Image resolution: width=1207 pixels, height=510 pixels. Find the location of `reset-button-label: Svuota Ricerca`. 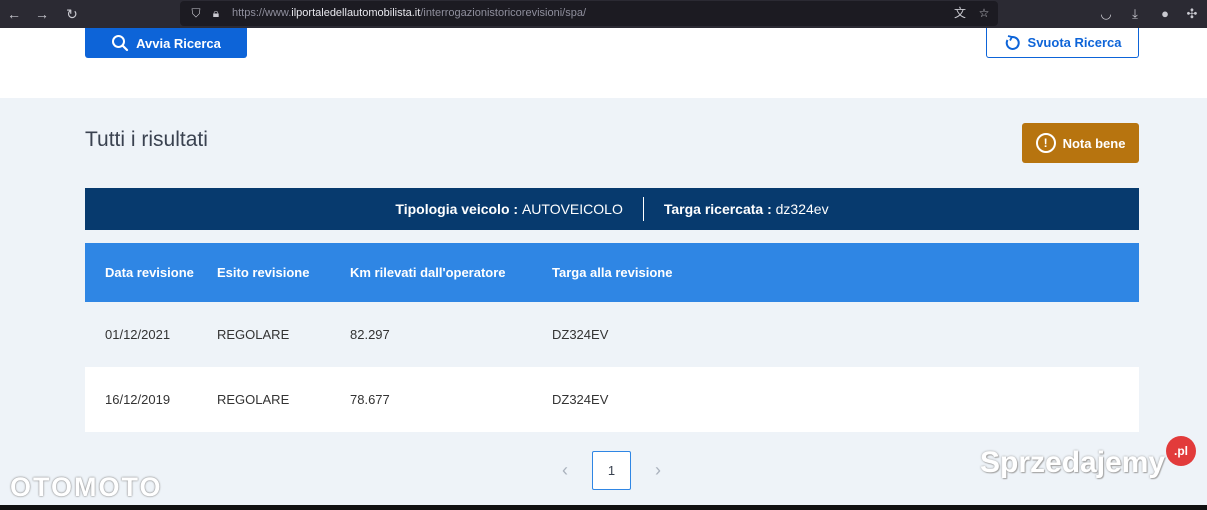

reset-button-label: Svuota Ricerca is located at coordinates (1074, 42).